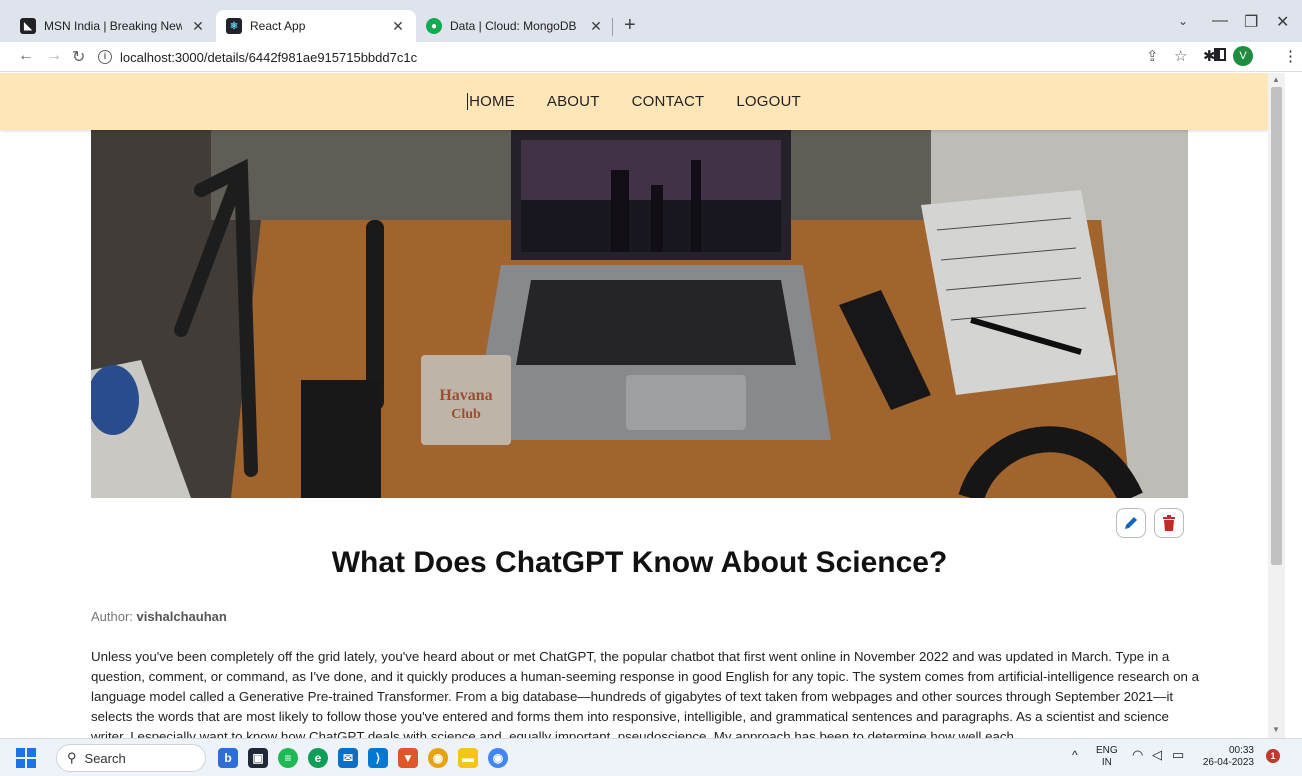 The image size is (1302, 776). I want to click on forward-arrow-icon: →, so click(54, 56).